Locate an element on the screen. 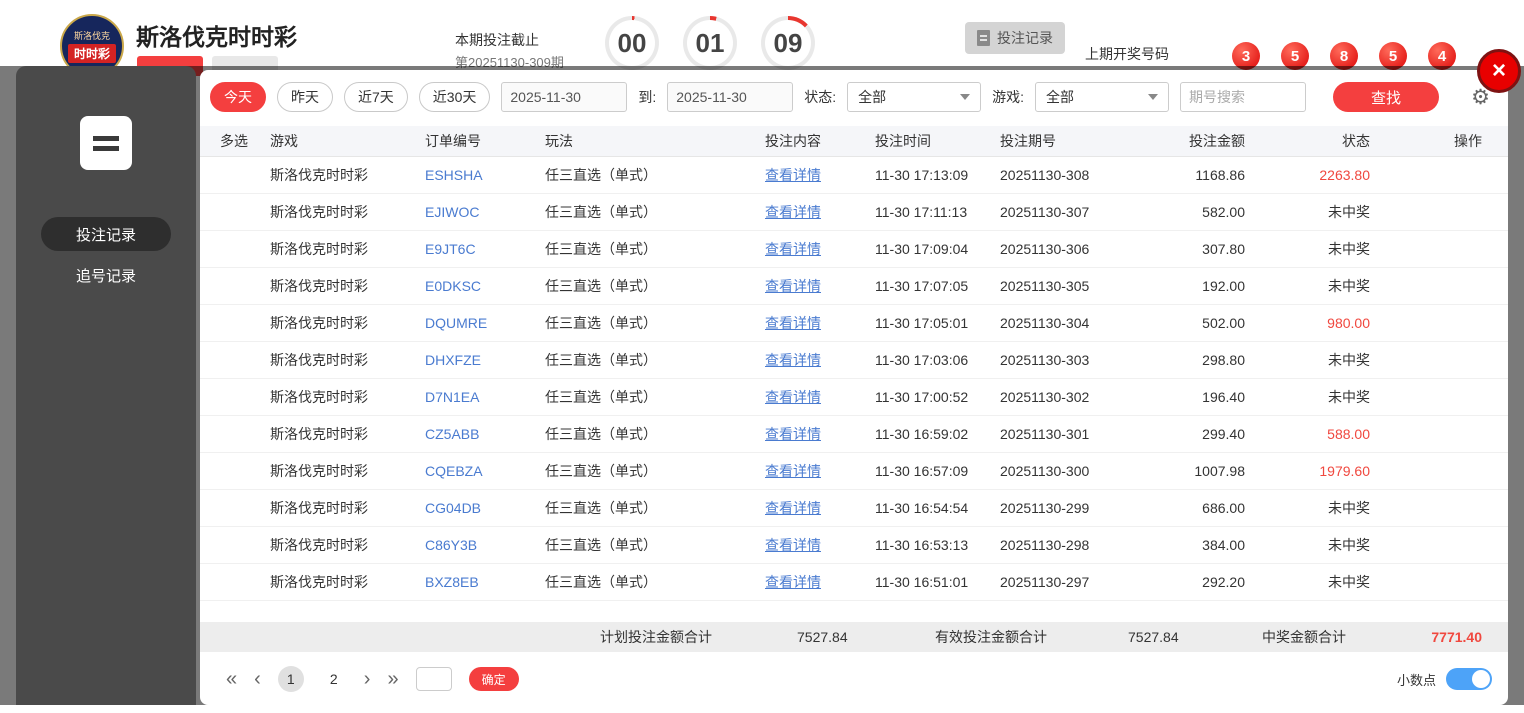 The height and width of the screenshot is (713, 1524). quick-filter-3: 近7天 is located at coordinates (376, 97).